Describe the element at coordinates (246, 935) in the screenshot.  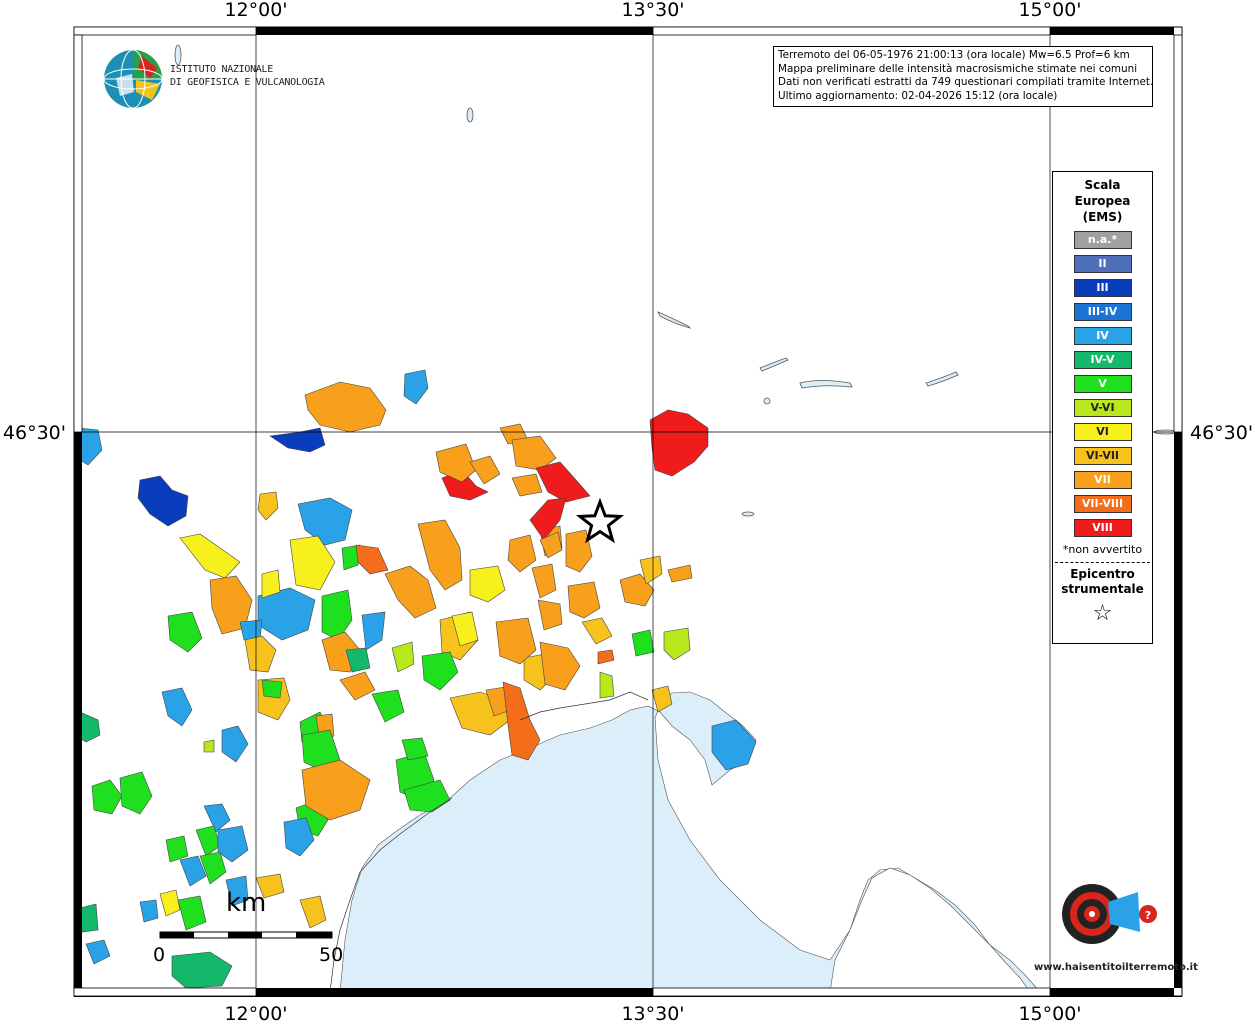
I see `scale-bar` at that location.